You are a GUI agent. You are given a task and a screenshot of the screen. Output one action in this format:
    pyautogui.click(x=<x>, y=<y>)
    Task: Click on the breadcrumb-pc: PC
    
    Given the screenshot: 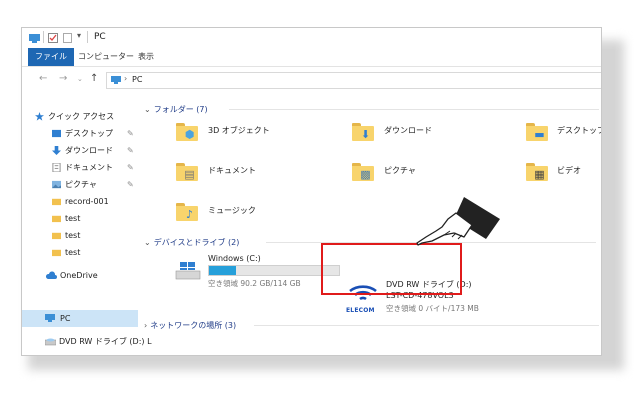 What is the action you would take?
    pyautogui.click(x=137, y=79)
    